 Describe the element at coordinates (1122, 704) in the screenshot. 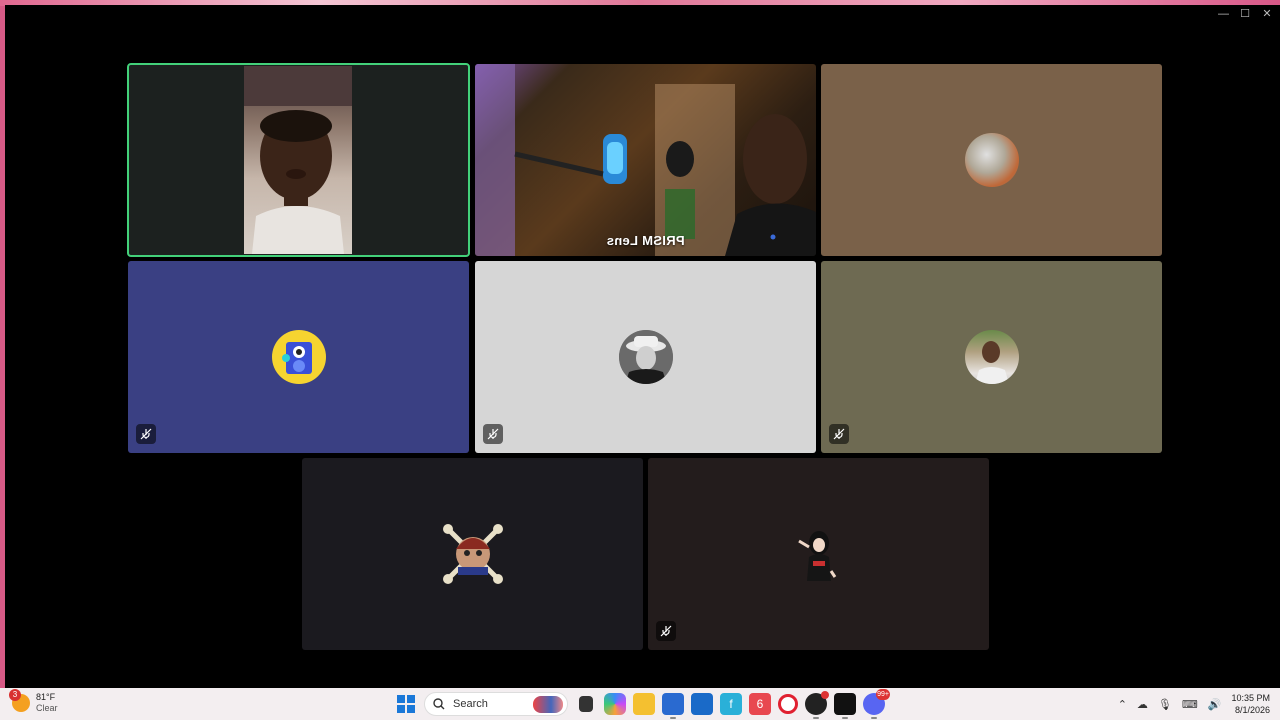

I see `chevron-up-icon: ⌃` at that location.